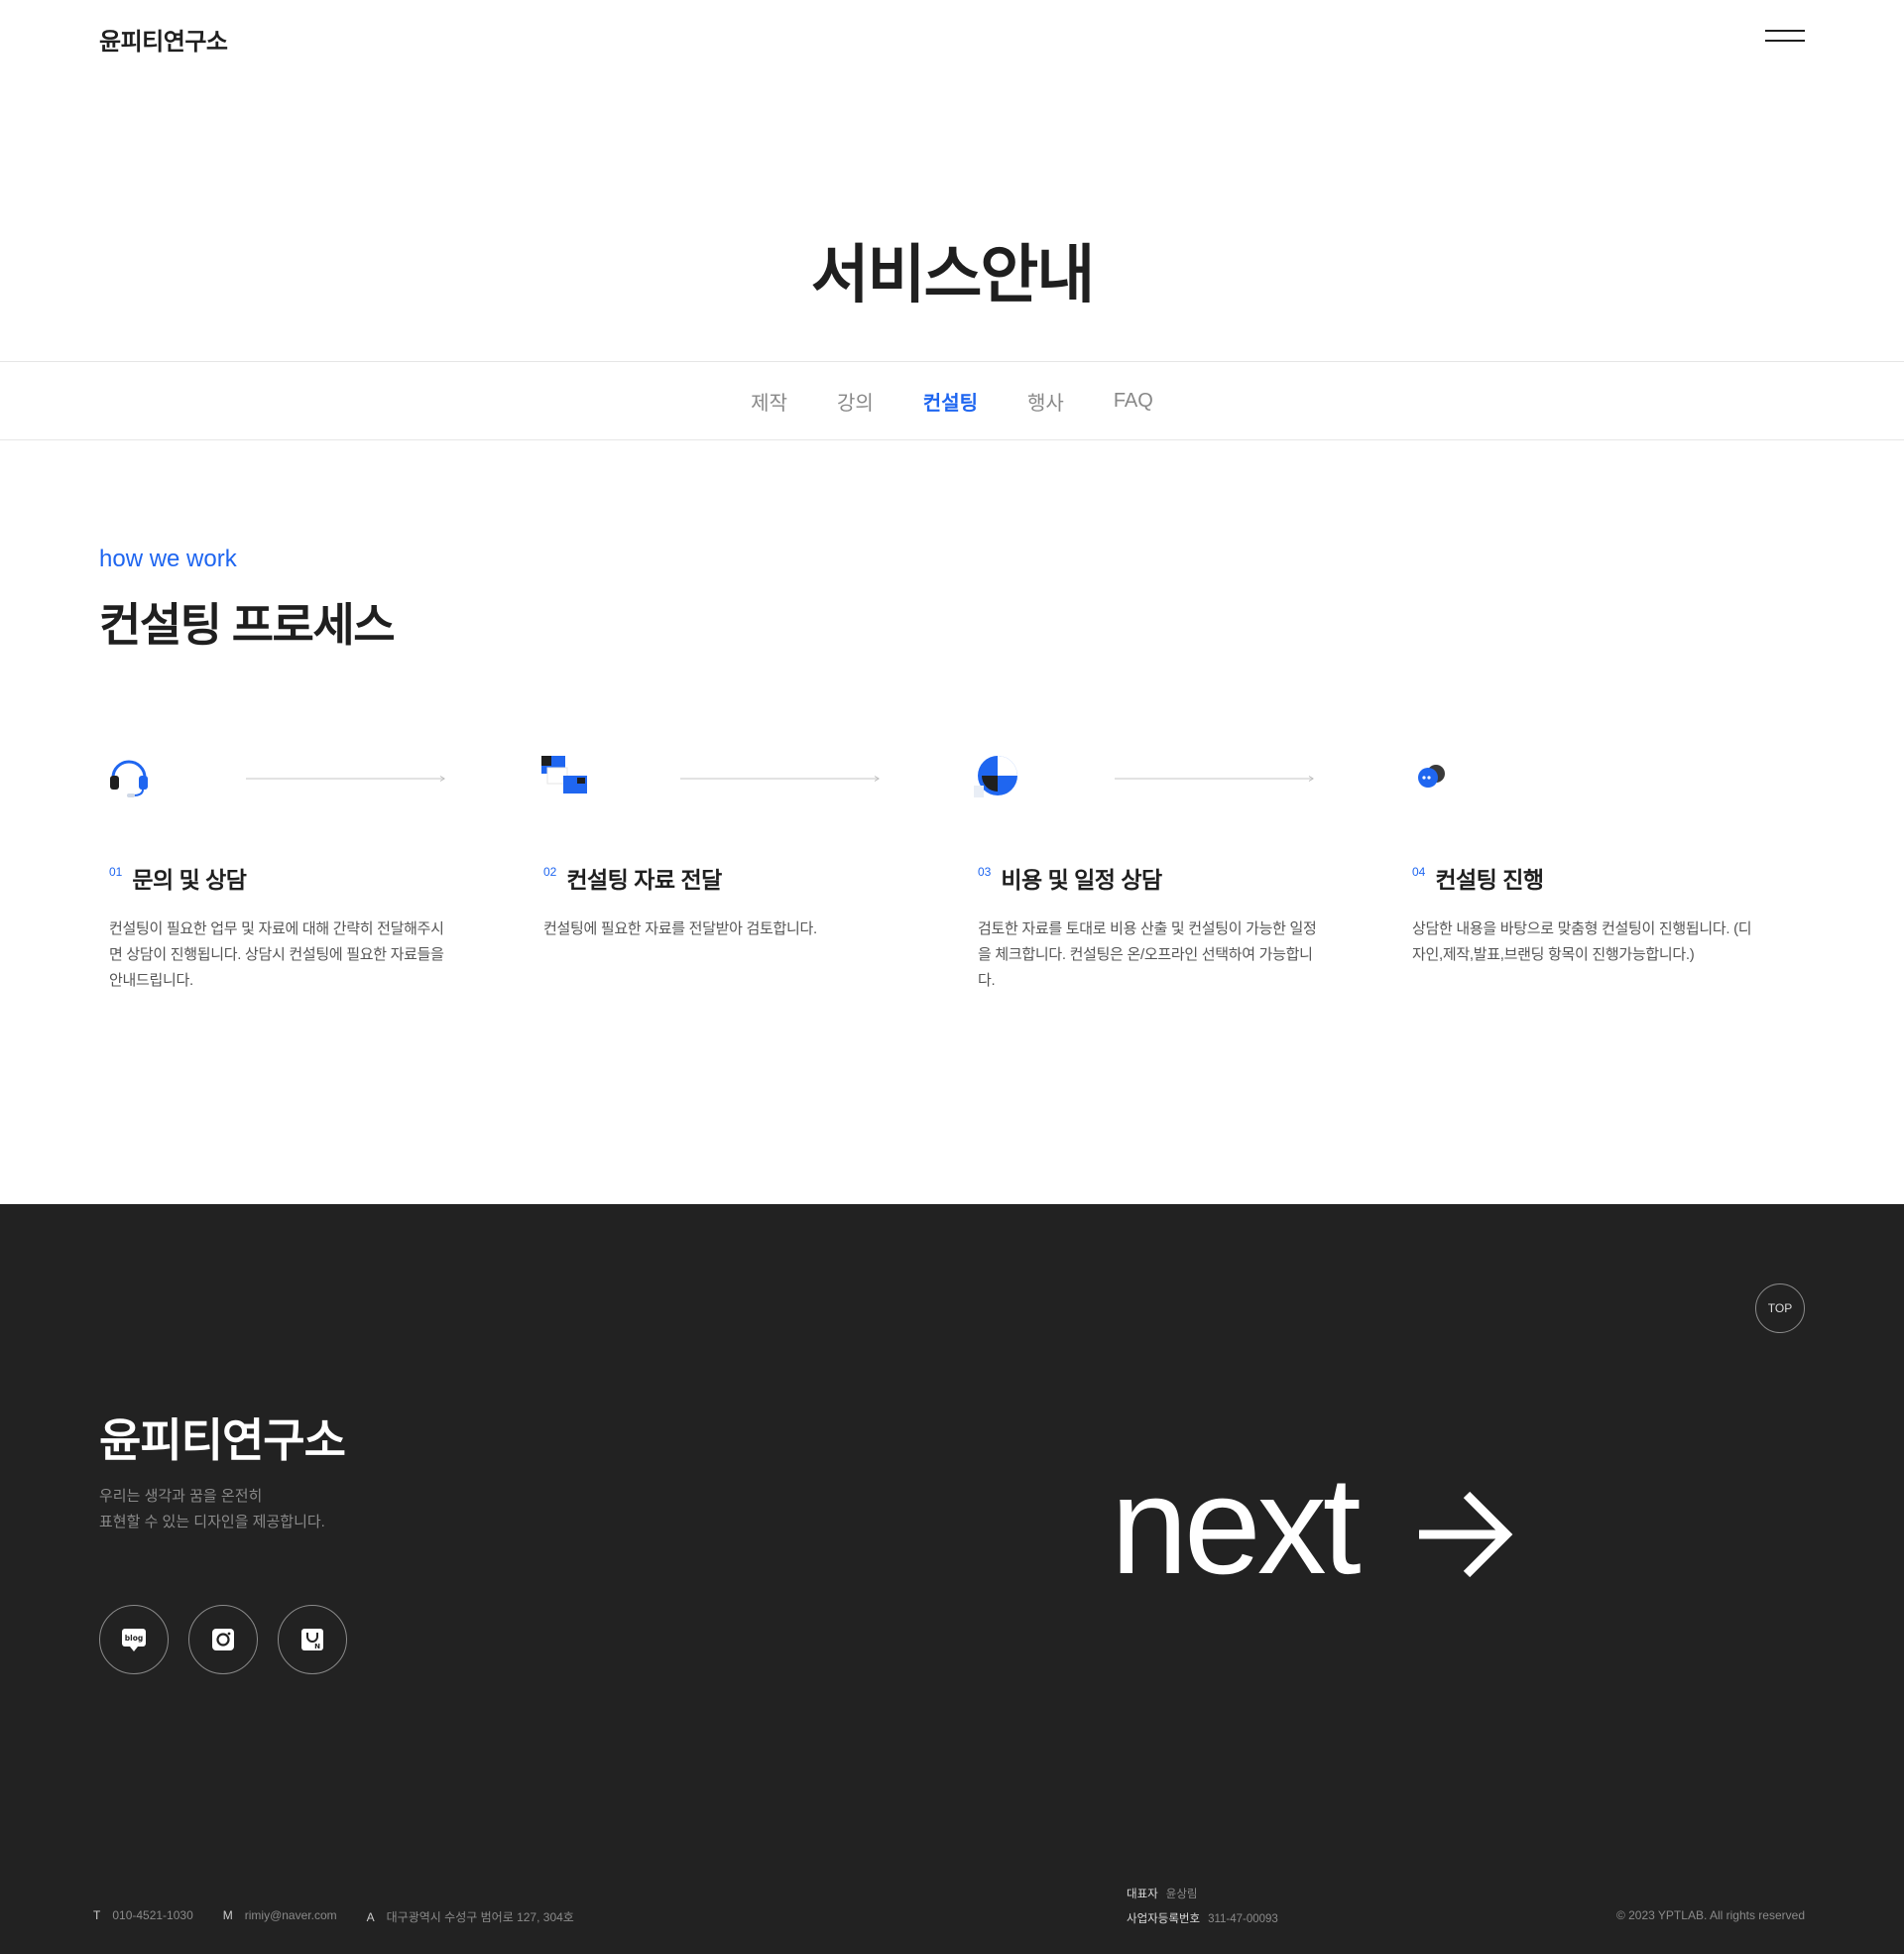 This screenshot has height=1954, width=1904. Describe the element at coordinates (732, 881) in the screenshot. I see `process-step: 02 컨설팅 자료 전달 컨설팅에 필요한 자료를 전달받아 검토합니다.` at that location.